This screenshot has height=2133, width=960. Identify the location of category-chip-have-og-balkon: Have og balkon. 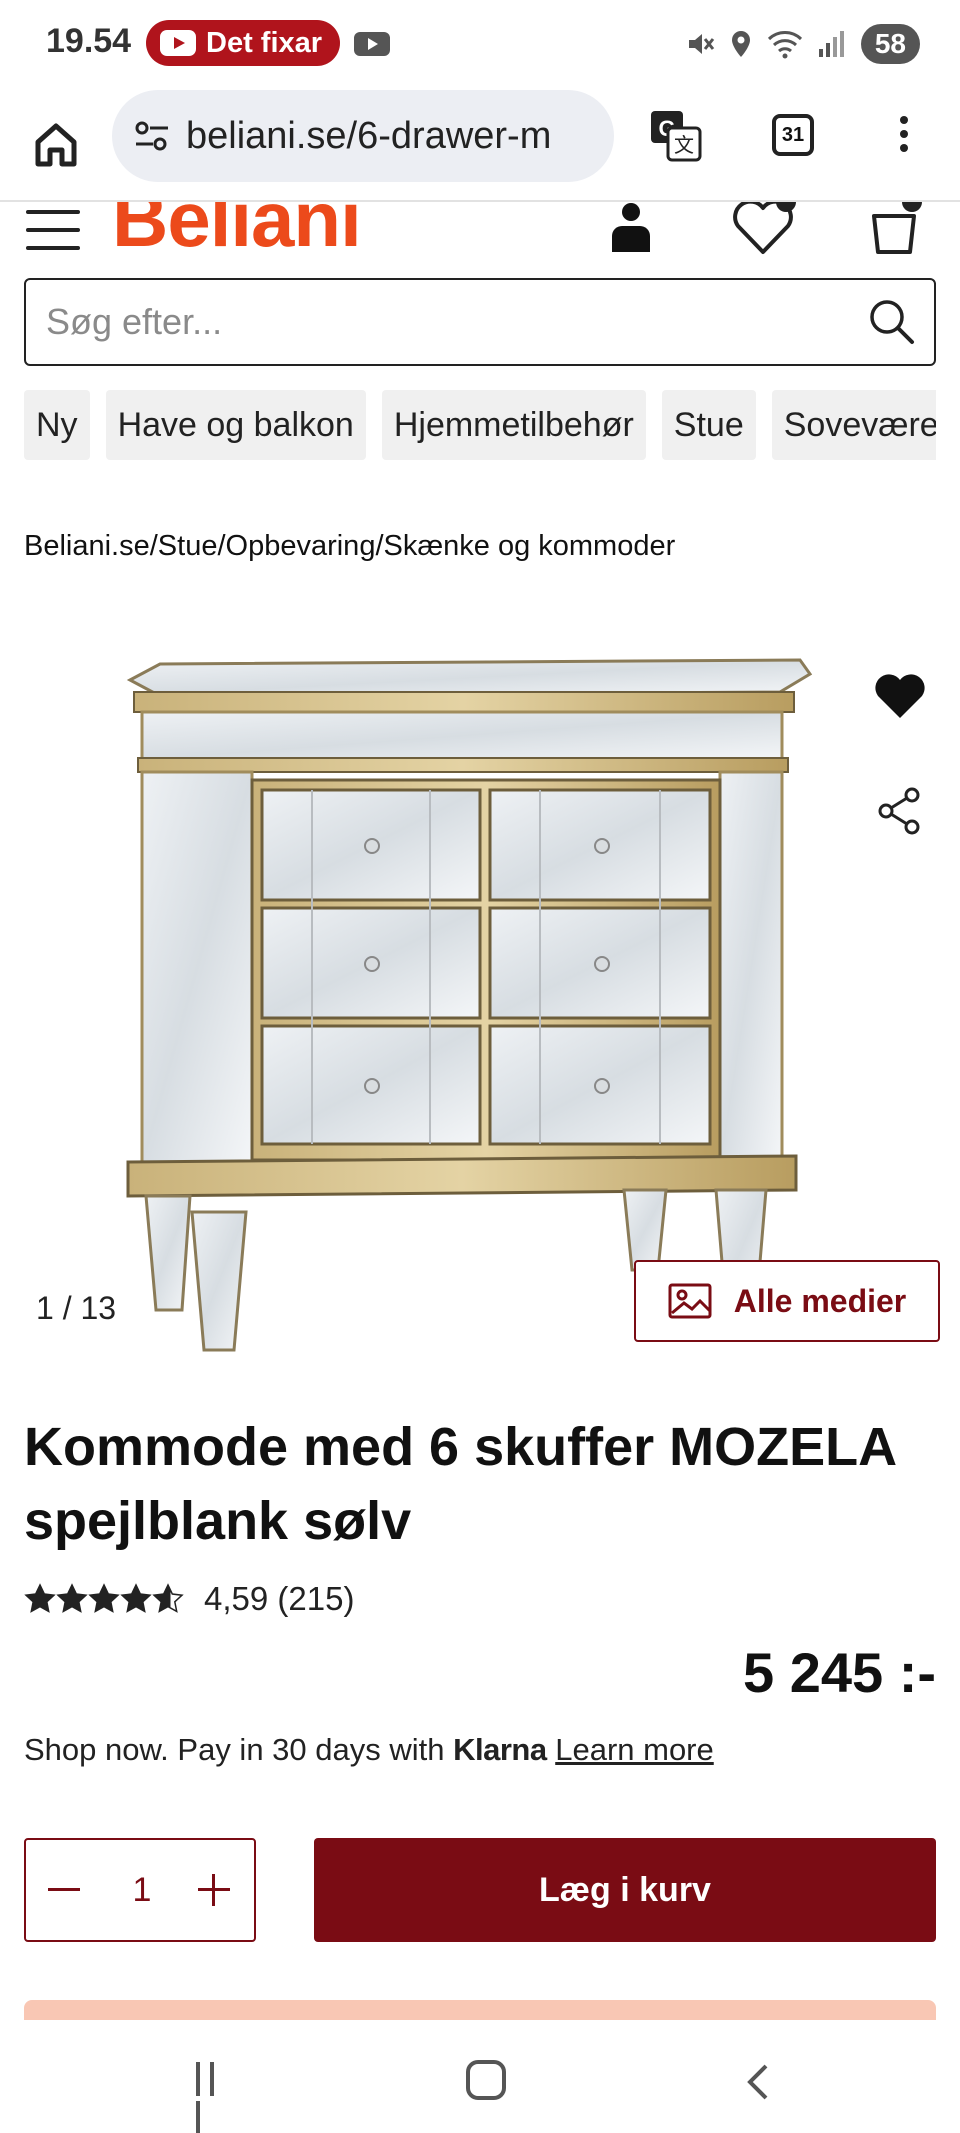
(235, 425).